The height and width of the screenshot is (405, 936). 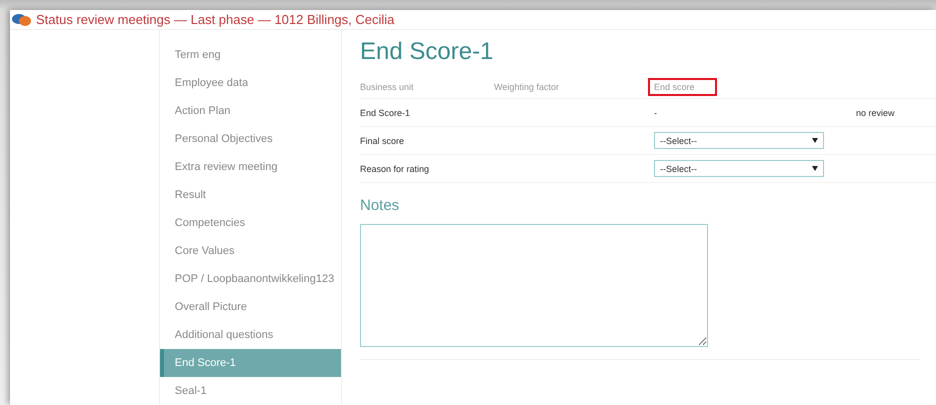 What do you see at coordinates (427, 141) in the screenshot?
I see `row-label: Final score` at bounding box center [427, 141].